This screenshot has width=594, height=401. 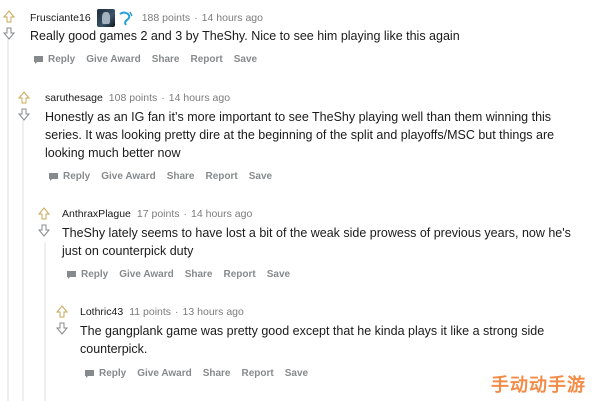 I want to click on user-flair, so click(x=115, y=18).